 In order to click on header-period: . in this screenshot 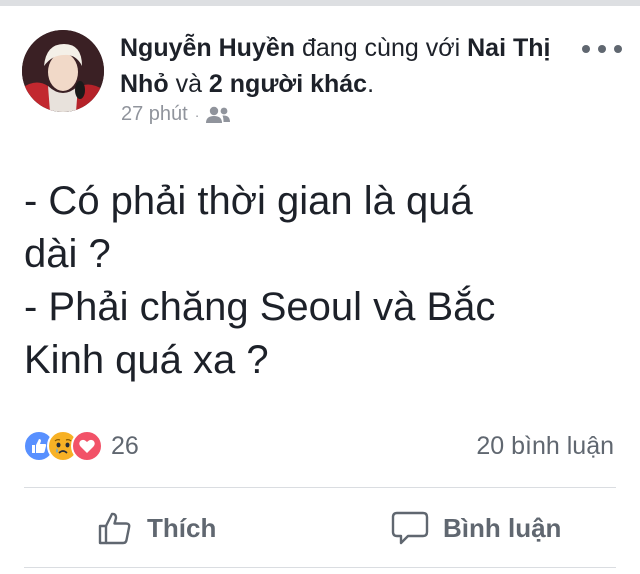, I will do `click(371, 84)`.